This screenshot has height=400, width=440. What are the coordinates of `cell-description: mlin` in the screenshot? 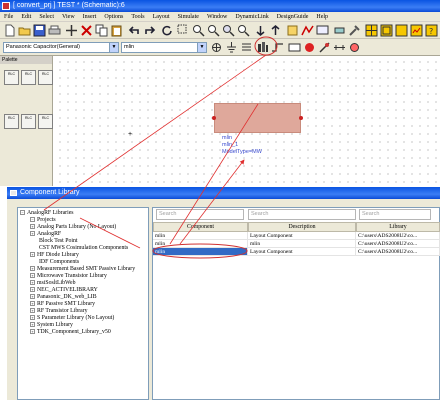 It's located at (302, 244).